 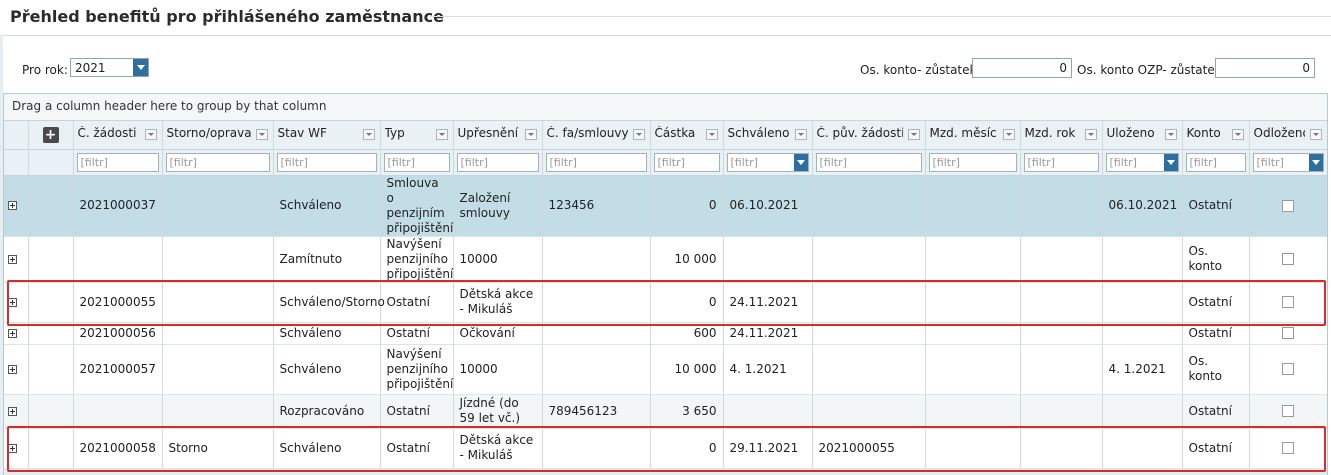 What do you see at coordinates (687, 135) in the screenshot?
I see `column-header-castka: Částka` at bounding box center [687, 135].